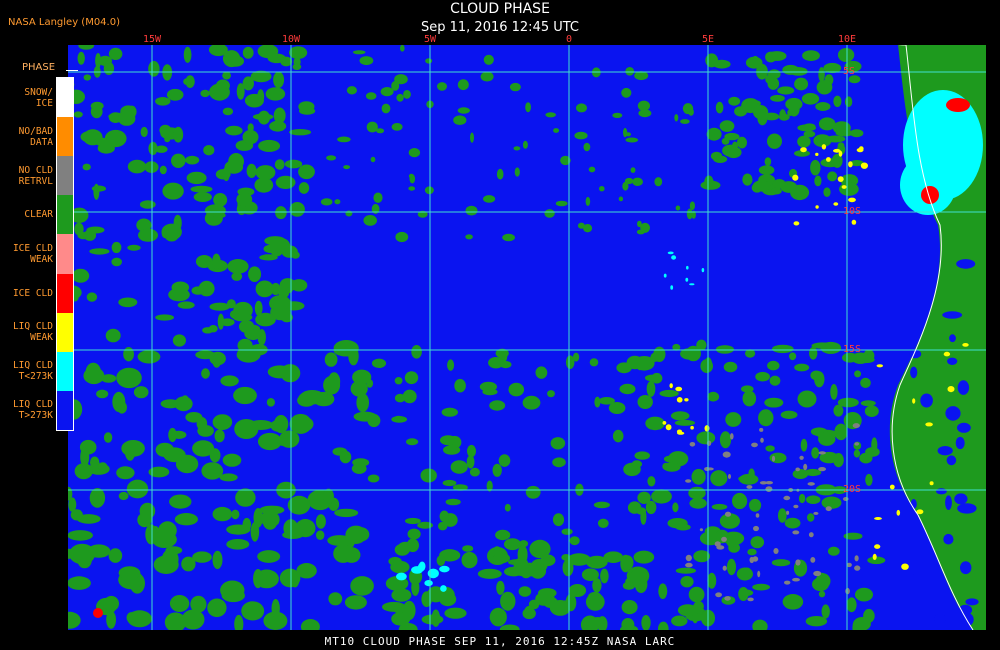 The width and height of the screenshot is (1000, 650). What do you see at coordinates (670, 253) in the screenshot?
I see `supercooled-cloud-patch` at bounding box center [670, 253].